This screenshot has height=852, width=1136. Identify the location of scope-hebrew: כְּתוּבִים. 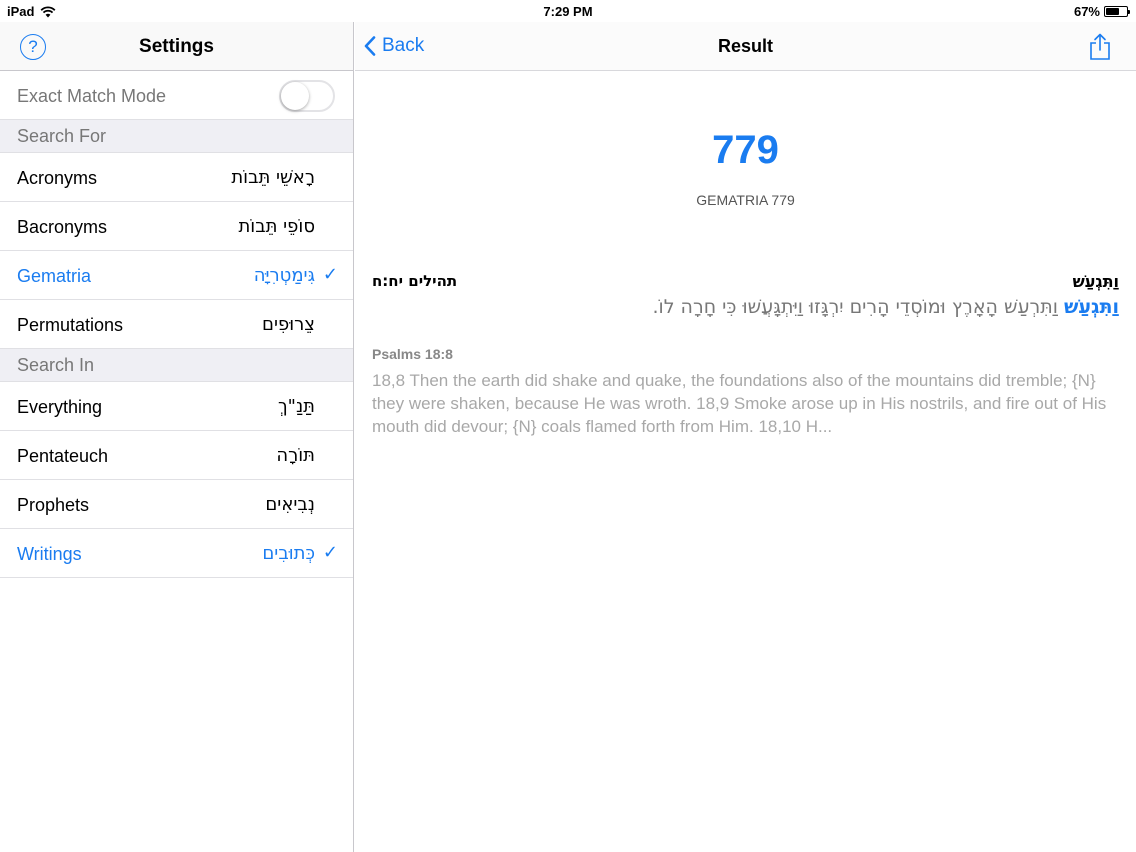
(288, 553).